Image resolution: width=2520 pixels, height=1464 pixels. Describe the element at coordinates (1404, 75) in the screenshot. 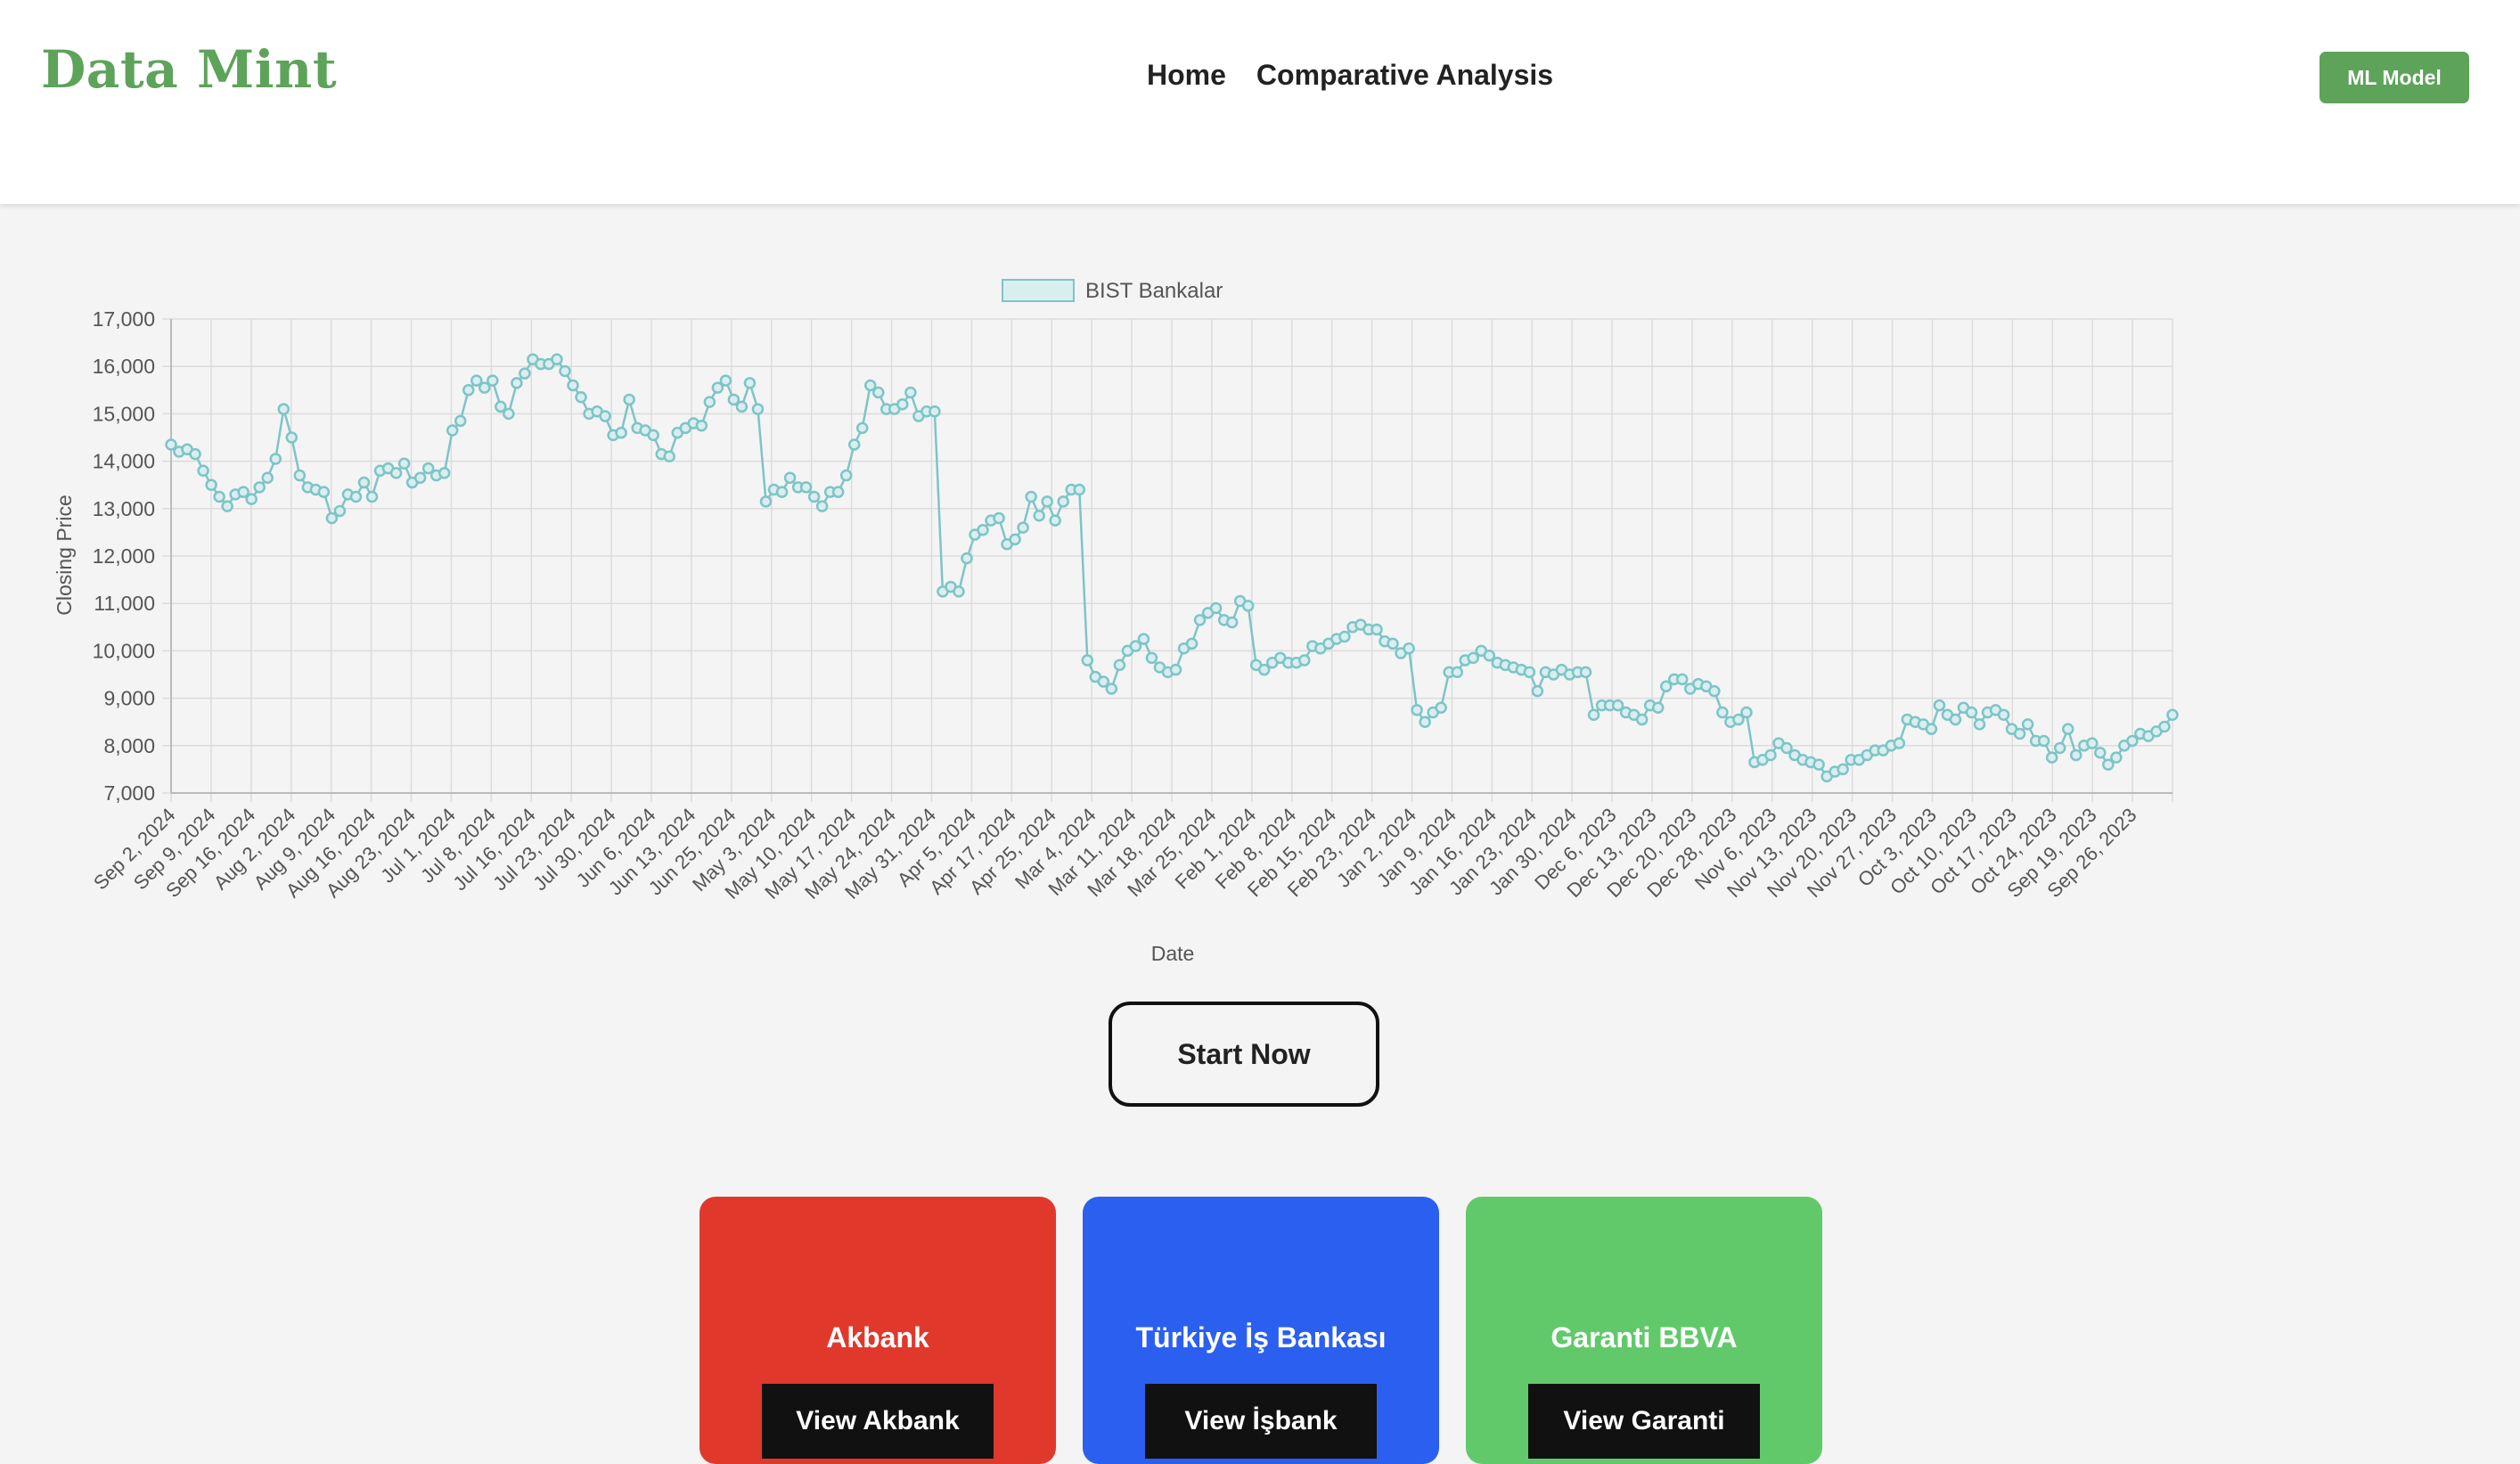

I see `nav-comparative-analysis-link: Comparative Analysis` at that location.